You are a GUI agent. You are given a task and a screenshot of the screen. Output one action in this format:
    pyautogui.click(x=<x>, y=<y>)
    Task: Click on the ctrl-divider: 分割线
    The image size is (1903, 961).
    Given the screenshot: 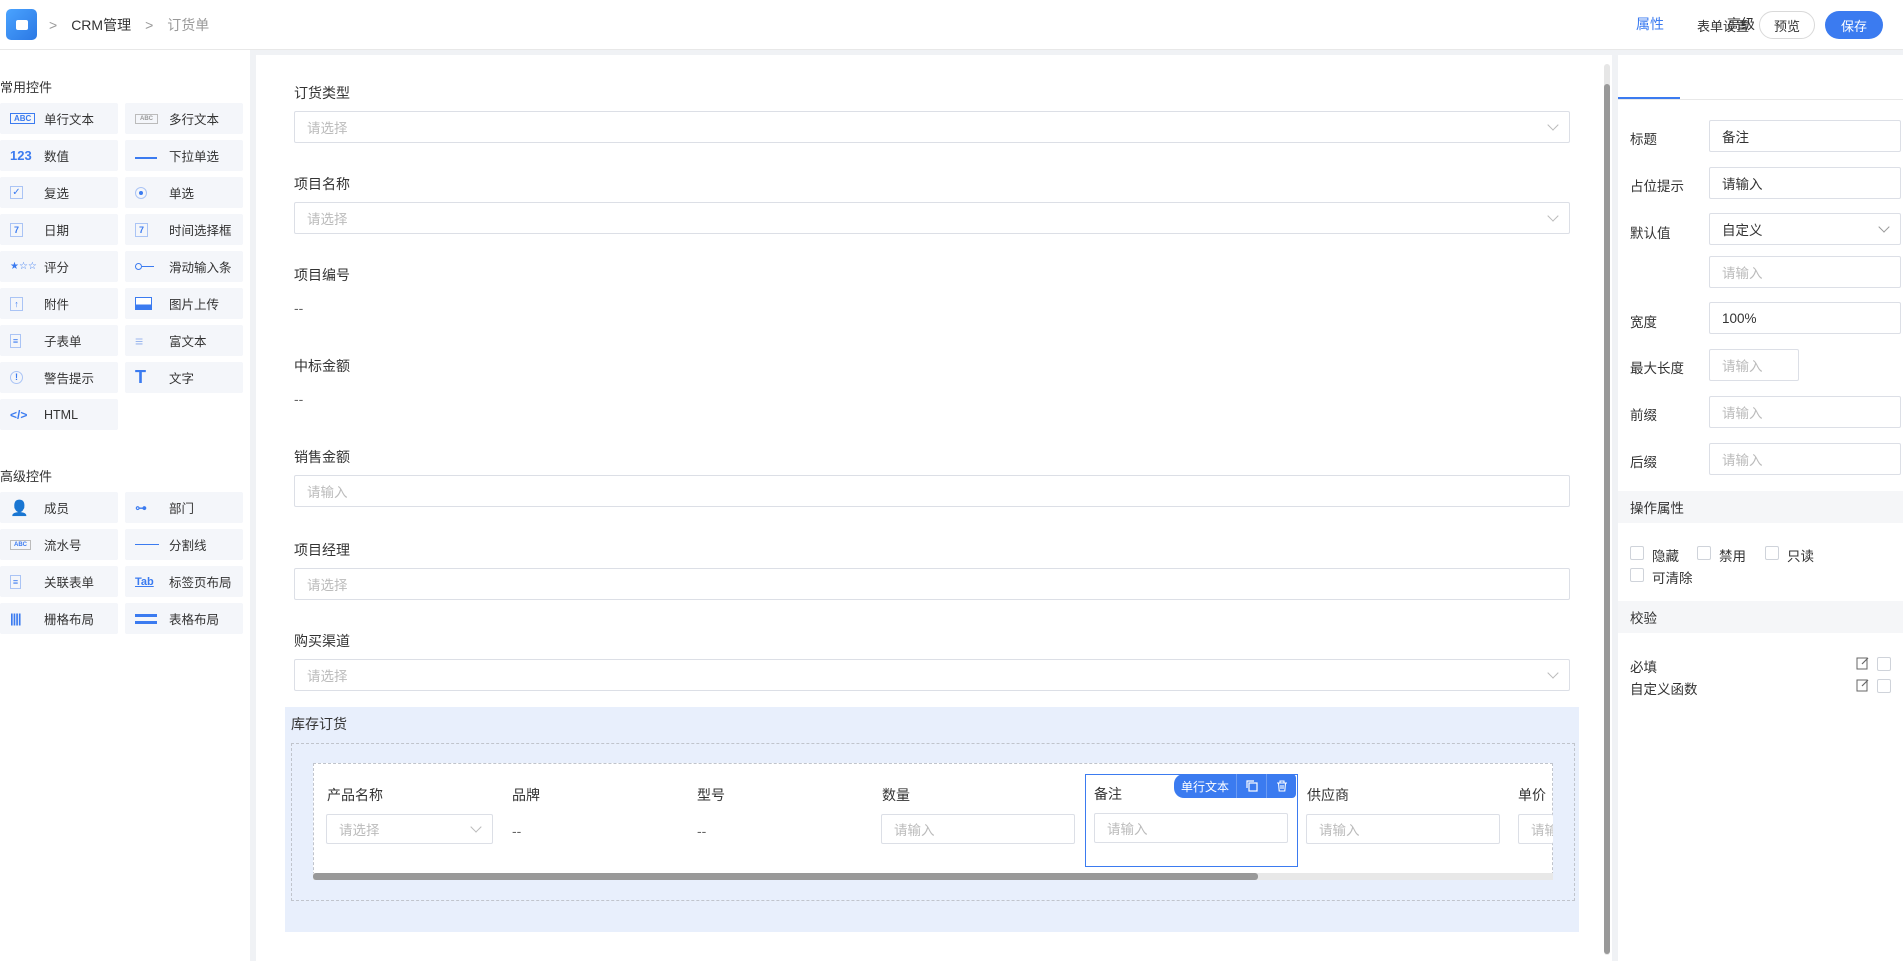 What is the action you would take?
    pyautogui.click(x=184, y=544)
    